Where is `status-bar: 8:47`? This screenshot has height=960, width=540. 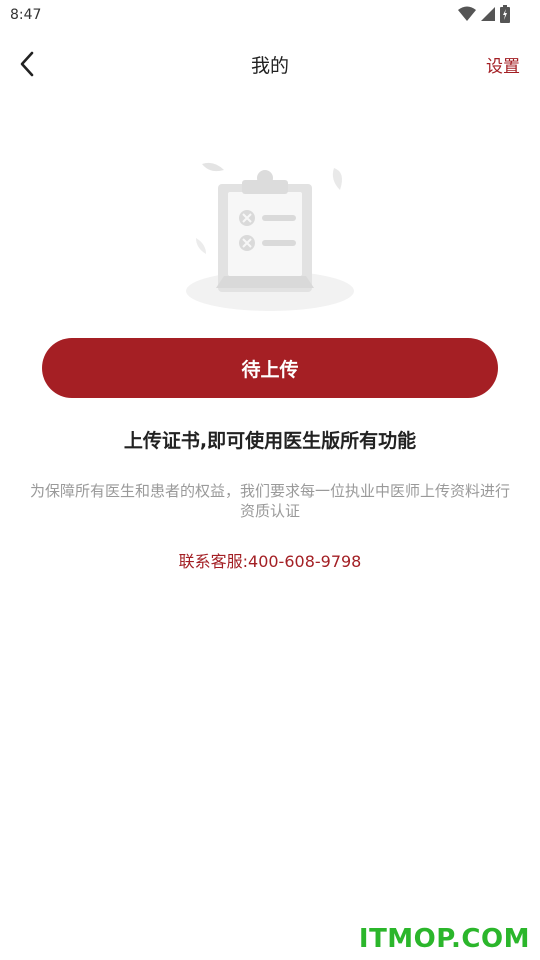
status-bar: 8:47 is located at coordinates (270, 16).